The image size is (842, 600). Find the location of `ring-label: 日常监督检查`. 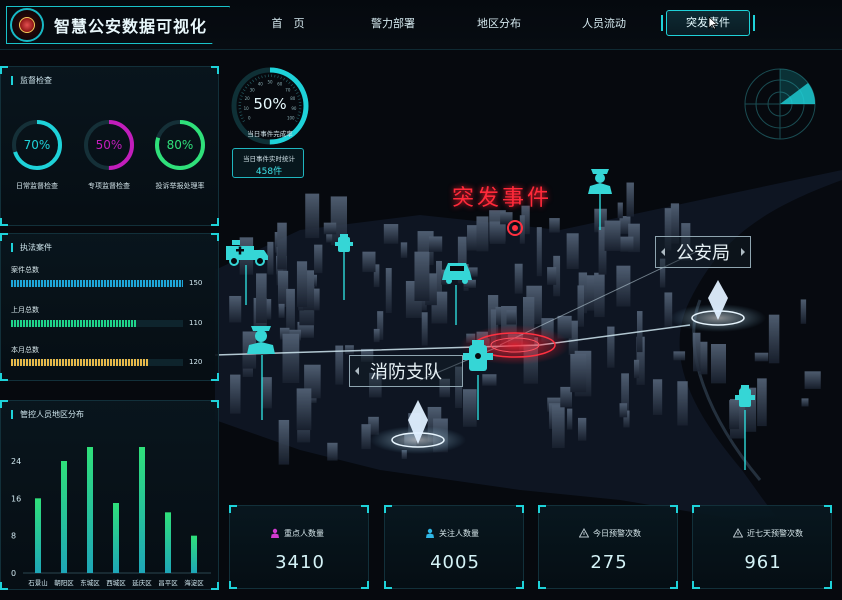

ring-label: 日常监督检查 is located at coordinates (37, 186).